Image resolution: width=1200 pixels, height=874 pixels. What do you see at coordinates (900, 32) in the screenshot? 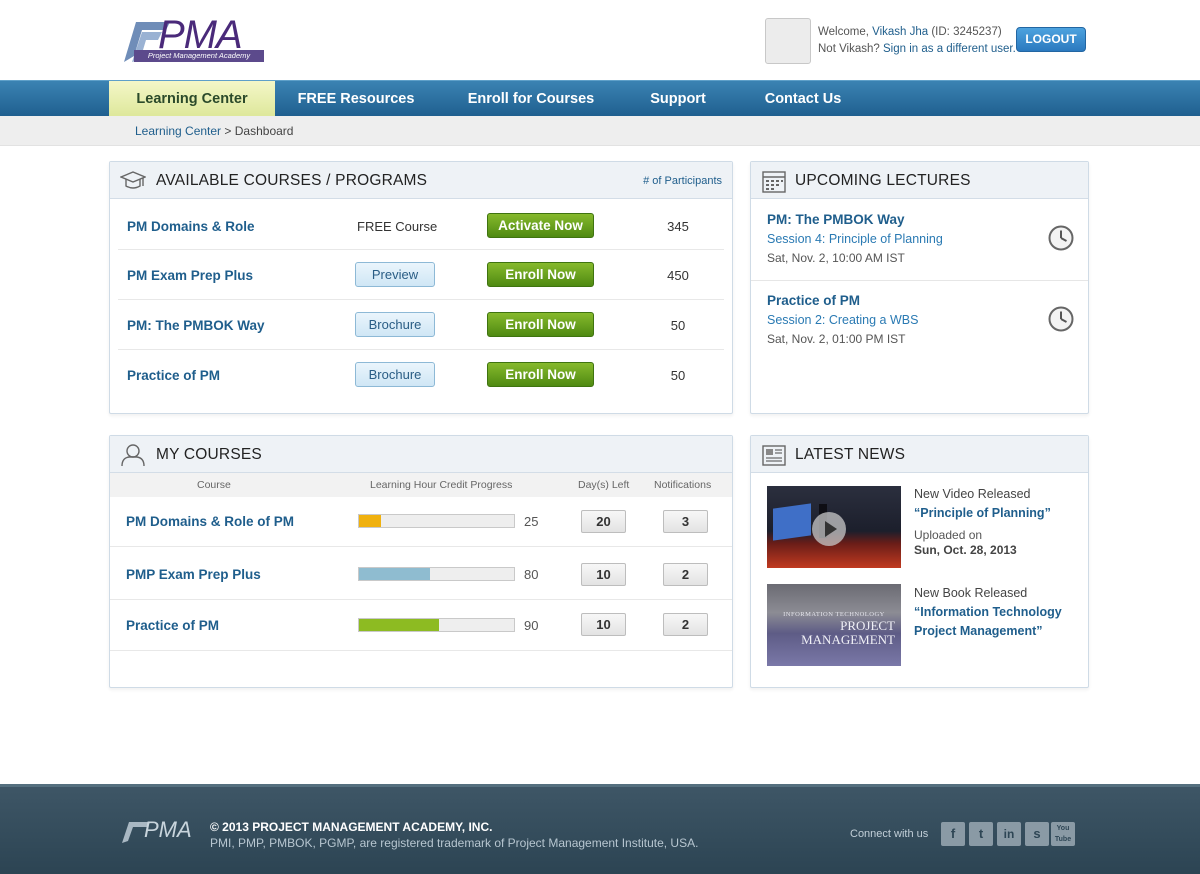
I see `user-name-link: Vikash Jha` at bounding box center [900, 32].